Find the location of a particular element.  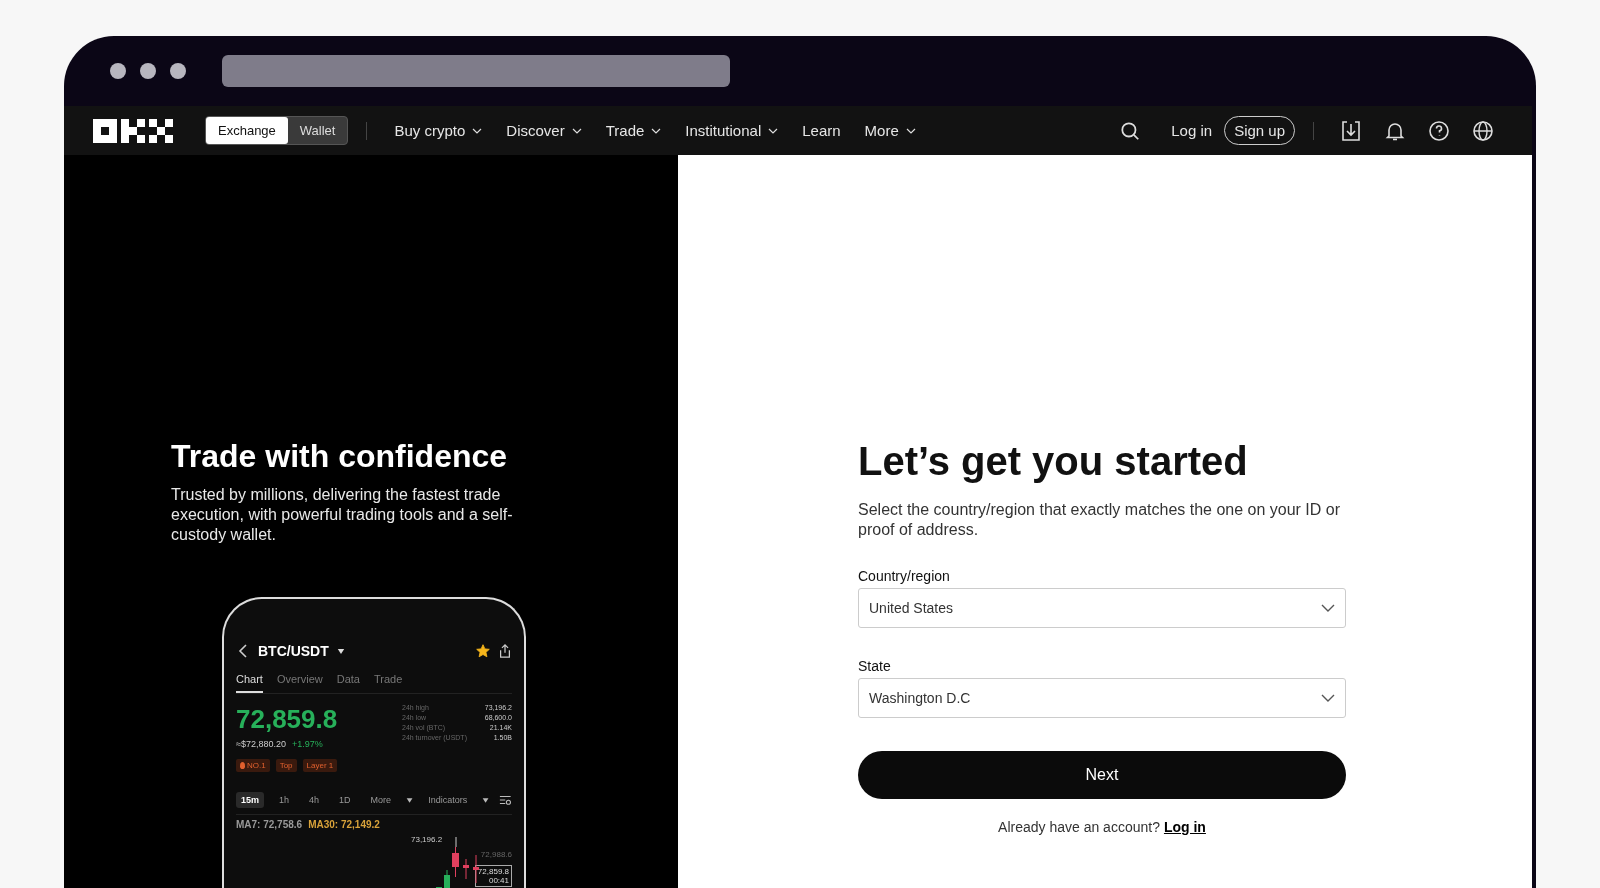

select-field: United States is located at coordinates (1102, 608).